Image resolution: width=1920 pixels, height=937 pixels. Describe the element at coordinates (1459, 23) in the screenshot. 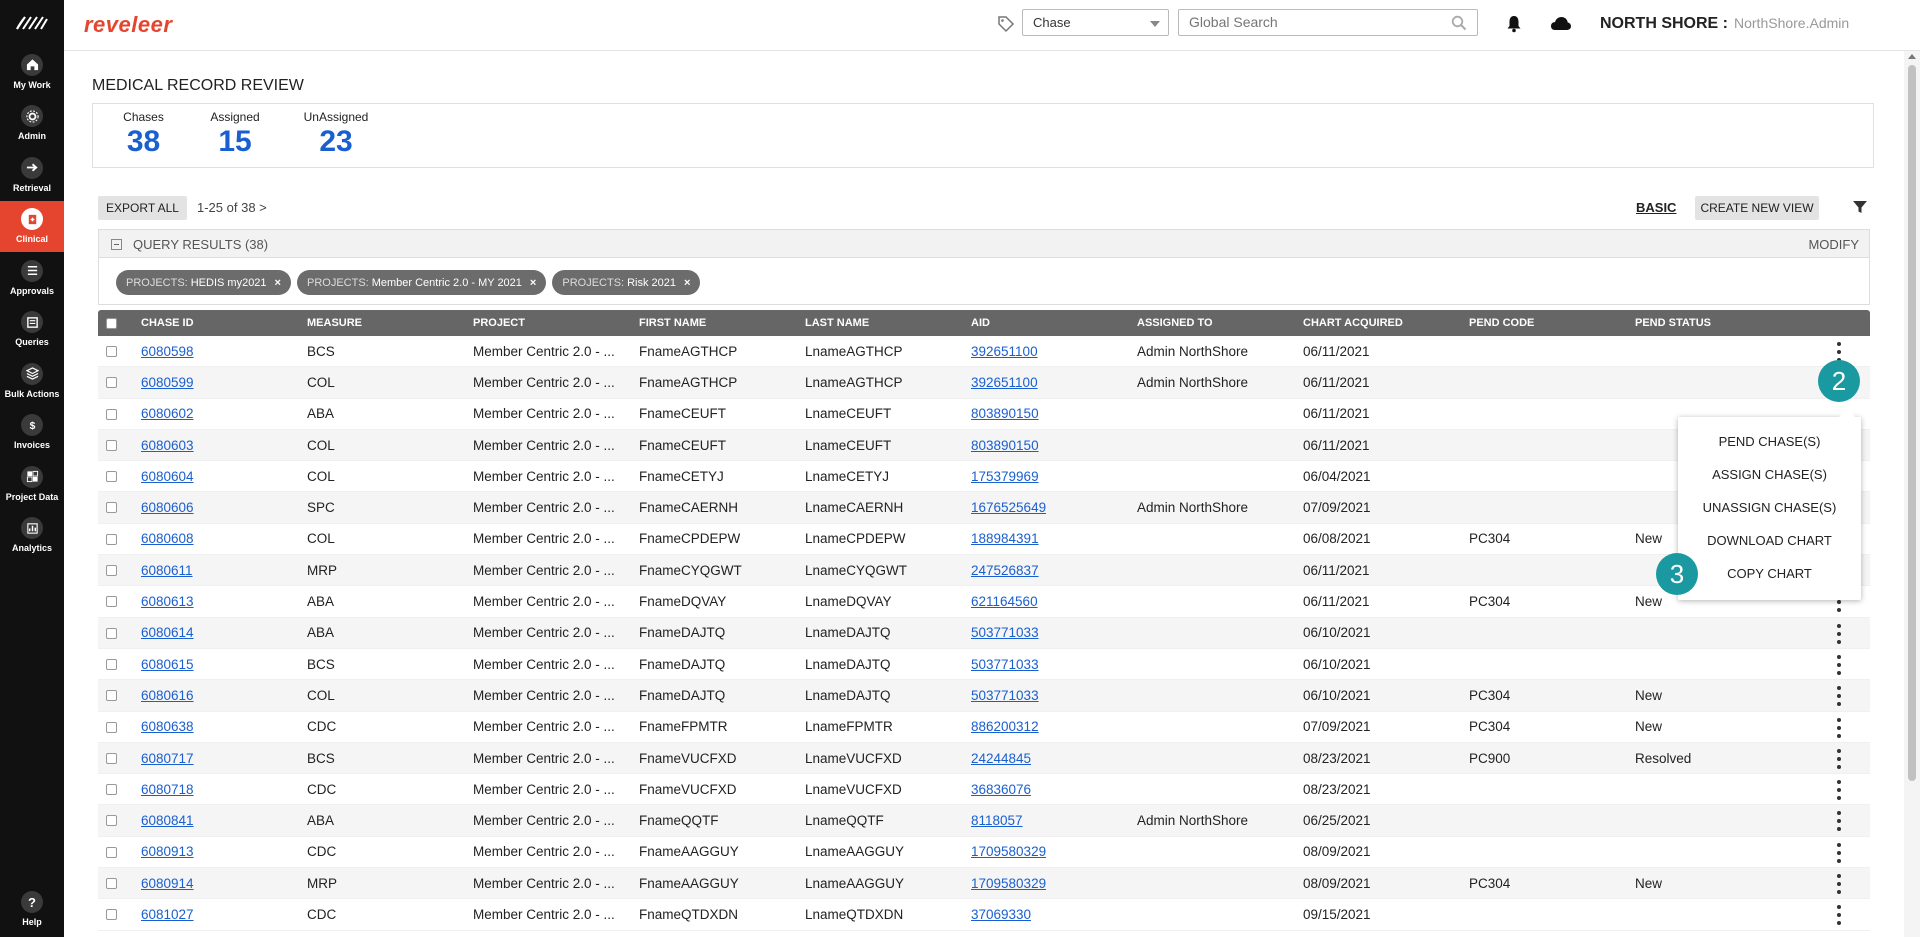

I see `search-icon` at that location.